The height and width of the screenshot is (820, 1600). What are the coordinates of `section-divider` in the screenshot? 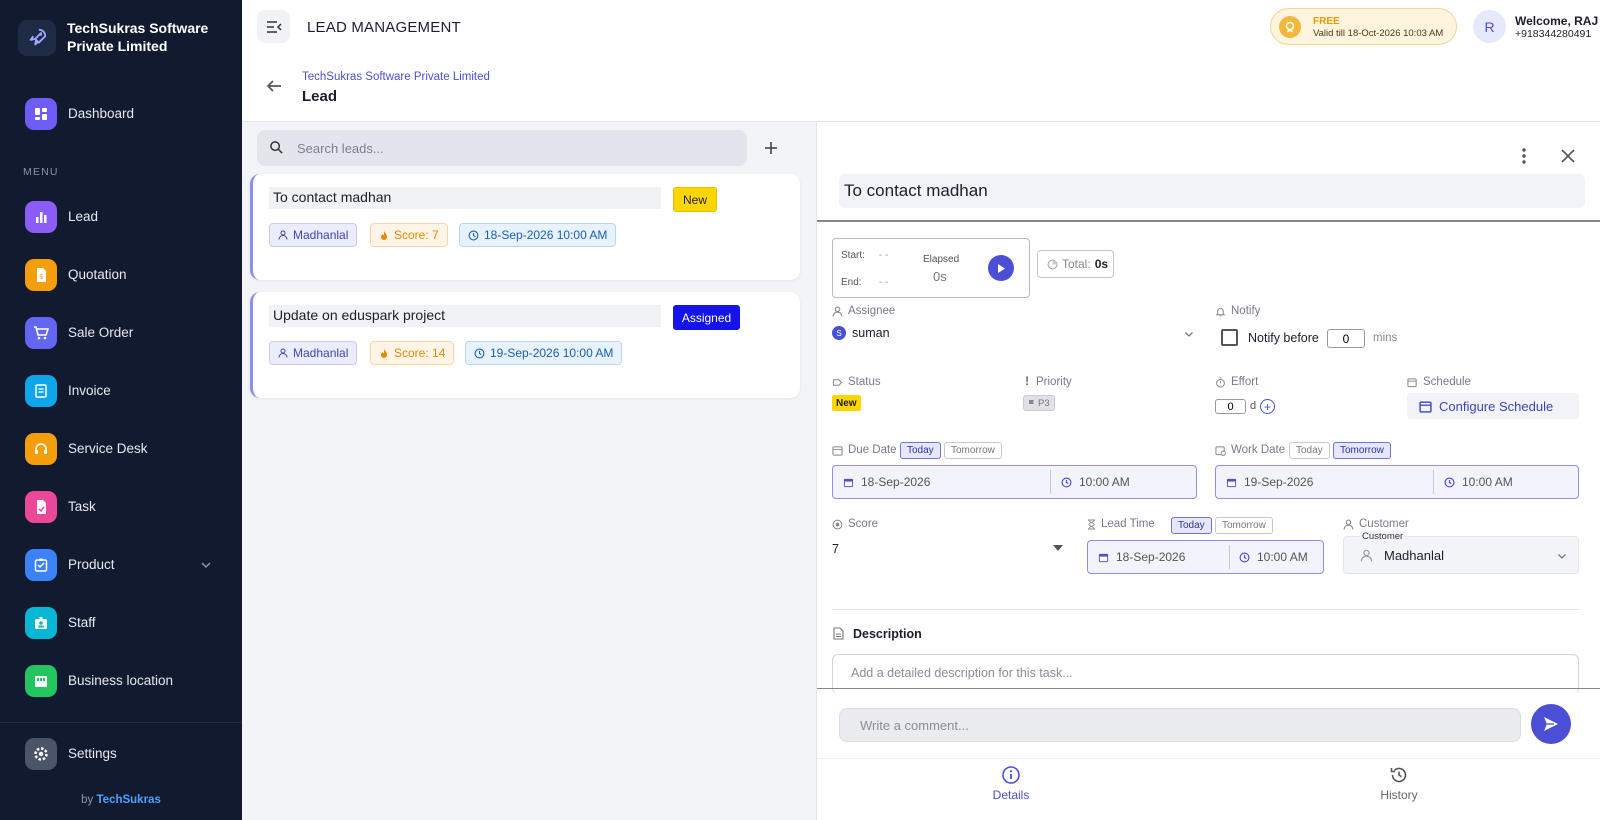 It's located at (1205, 609).